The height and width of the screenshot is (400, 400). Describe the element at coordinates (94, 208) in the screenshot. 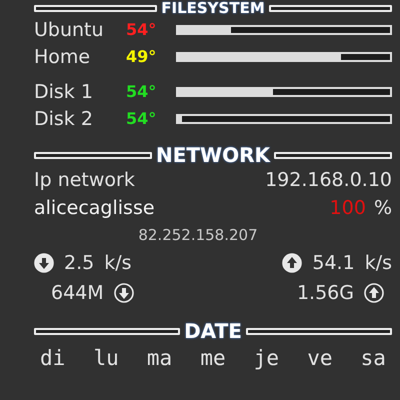

I see `wifi-name: alicecaglisse` at that location.